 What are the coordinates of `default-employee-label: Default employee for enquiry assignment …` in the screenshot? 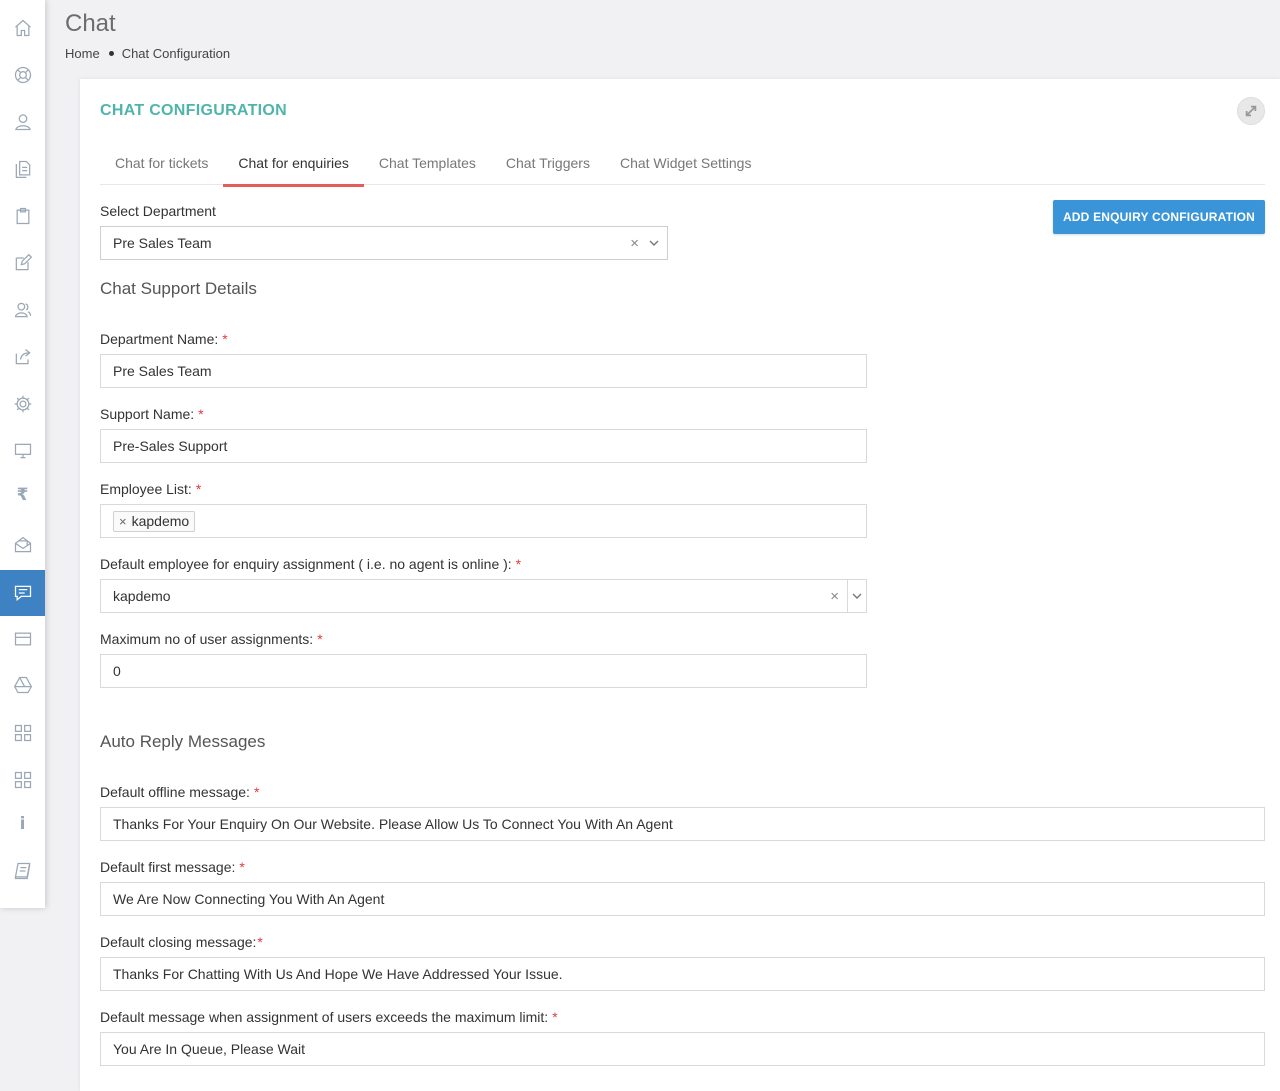 It's located at (310, 564).